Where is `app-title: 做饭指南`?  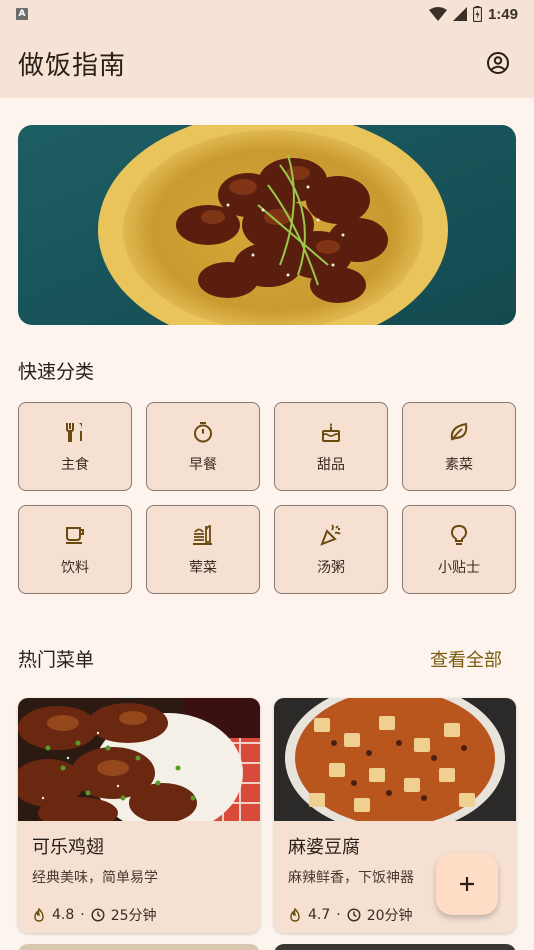 app-title: 做饭指南 is located at coordinates (72, 65).